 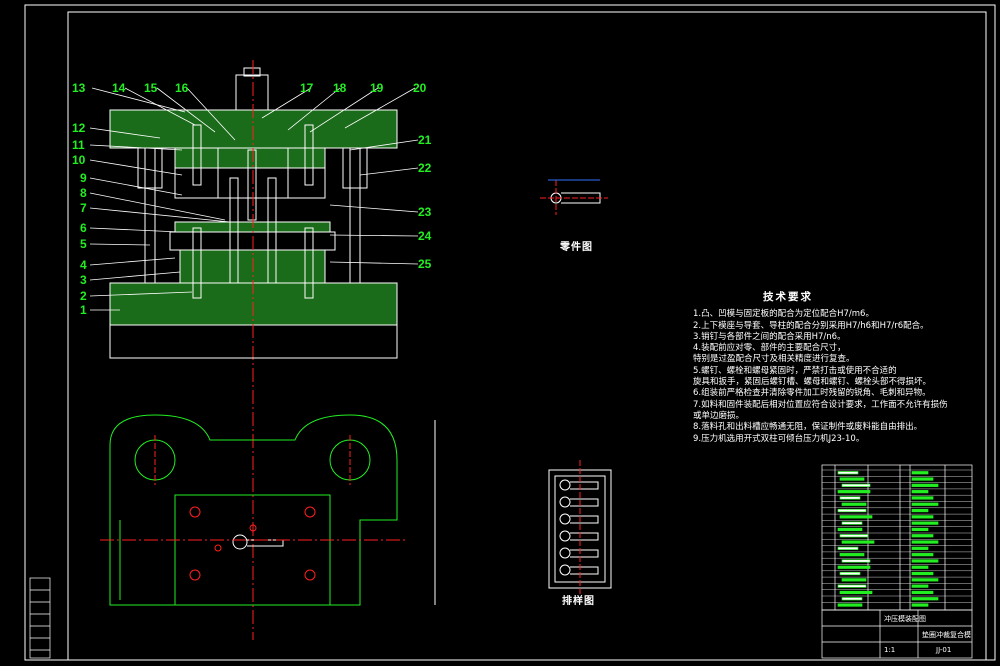 What do you see at coordinates (811, 325) in the screenshot?
I see `tech-line: 2.上下模座与导套、导柱的配合分别采用H7/h6和H7/r6配合。` at bounding box center [811, 325].